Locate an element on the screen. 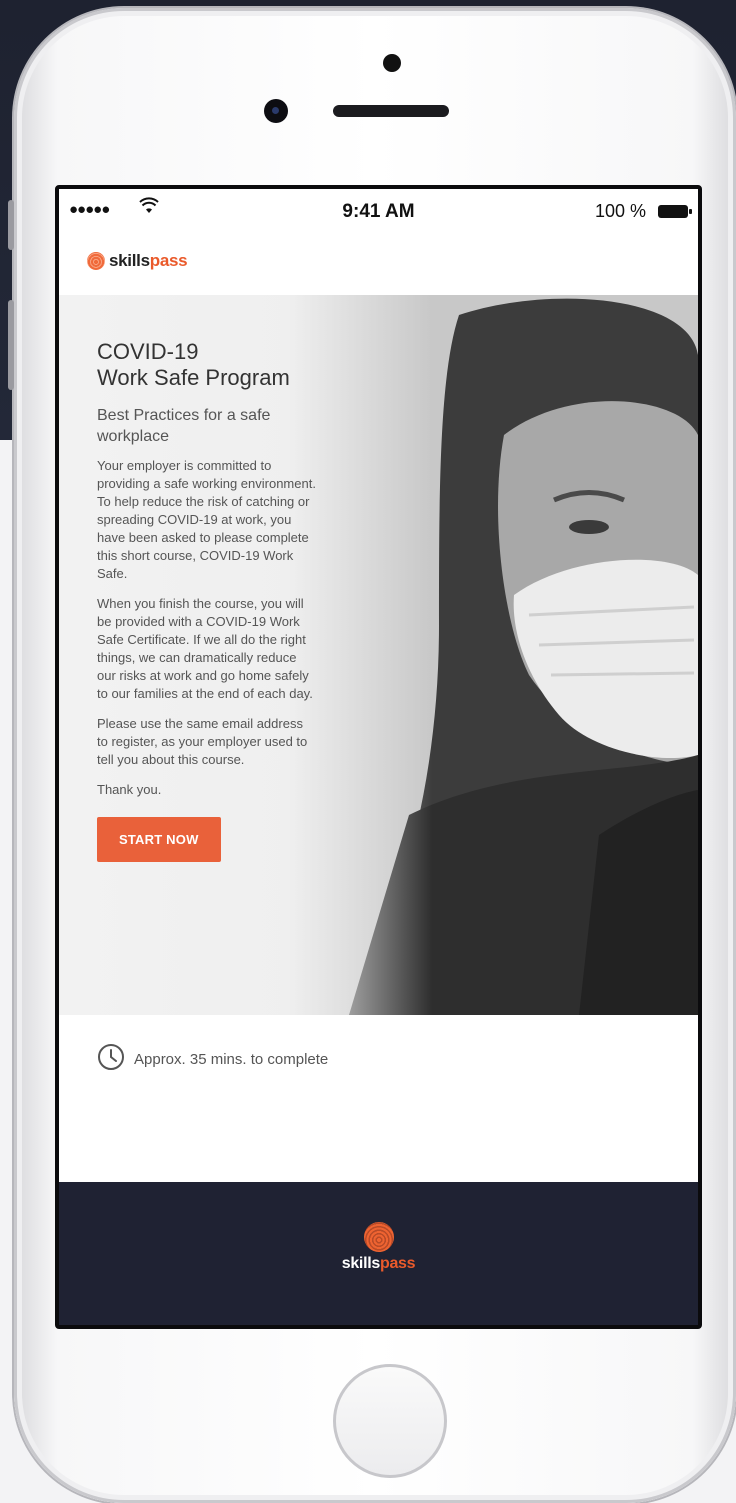 The height and width of the screenshot is (1503, 736). logo-text: skillspass is located at coordinates (148, 260).